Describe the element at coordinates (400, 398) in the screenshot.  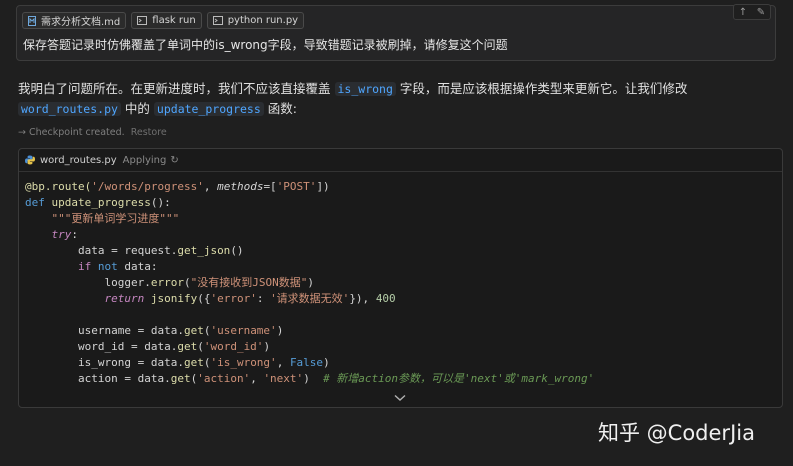
I see `chevron-down-icon` at that location.